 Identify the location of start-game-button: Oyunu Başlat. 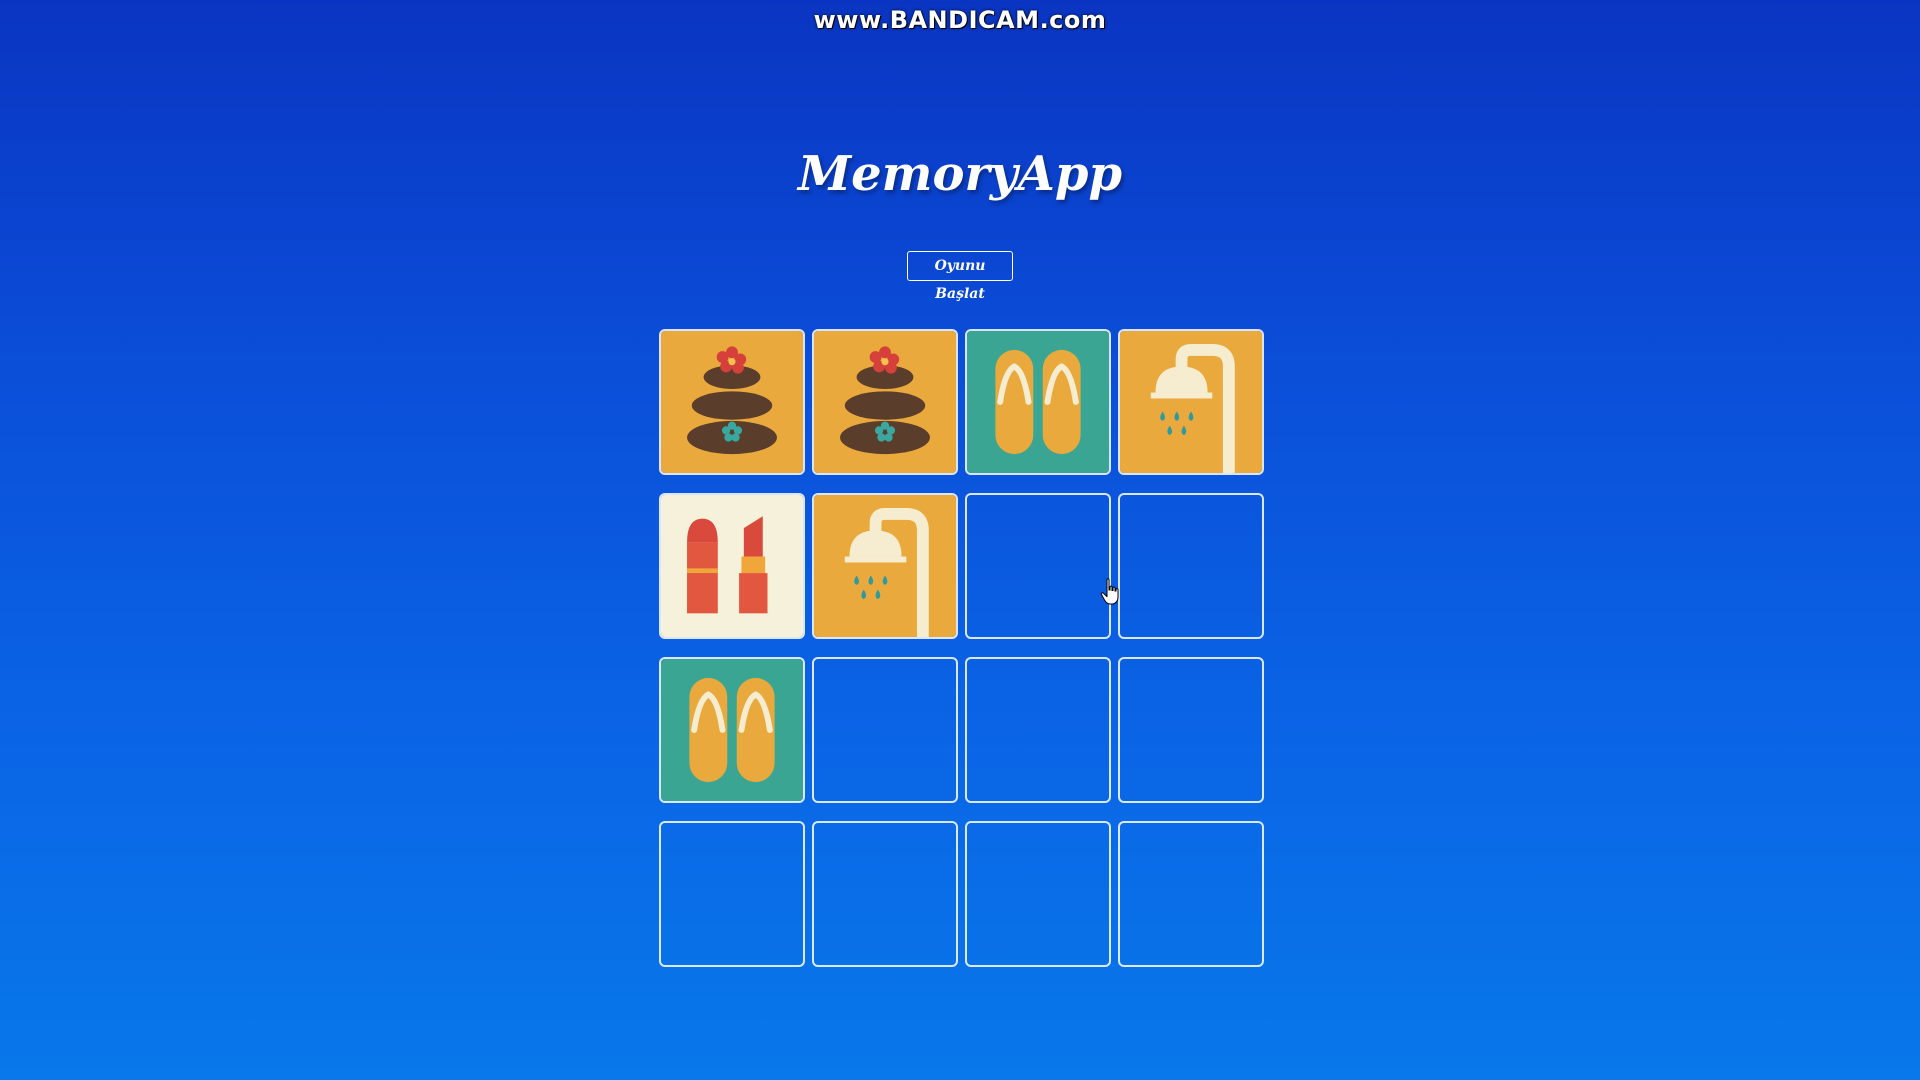
(960, 276).